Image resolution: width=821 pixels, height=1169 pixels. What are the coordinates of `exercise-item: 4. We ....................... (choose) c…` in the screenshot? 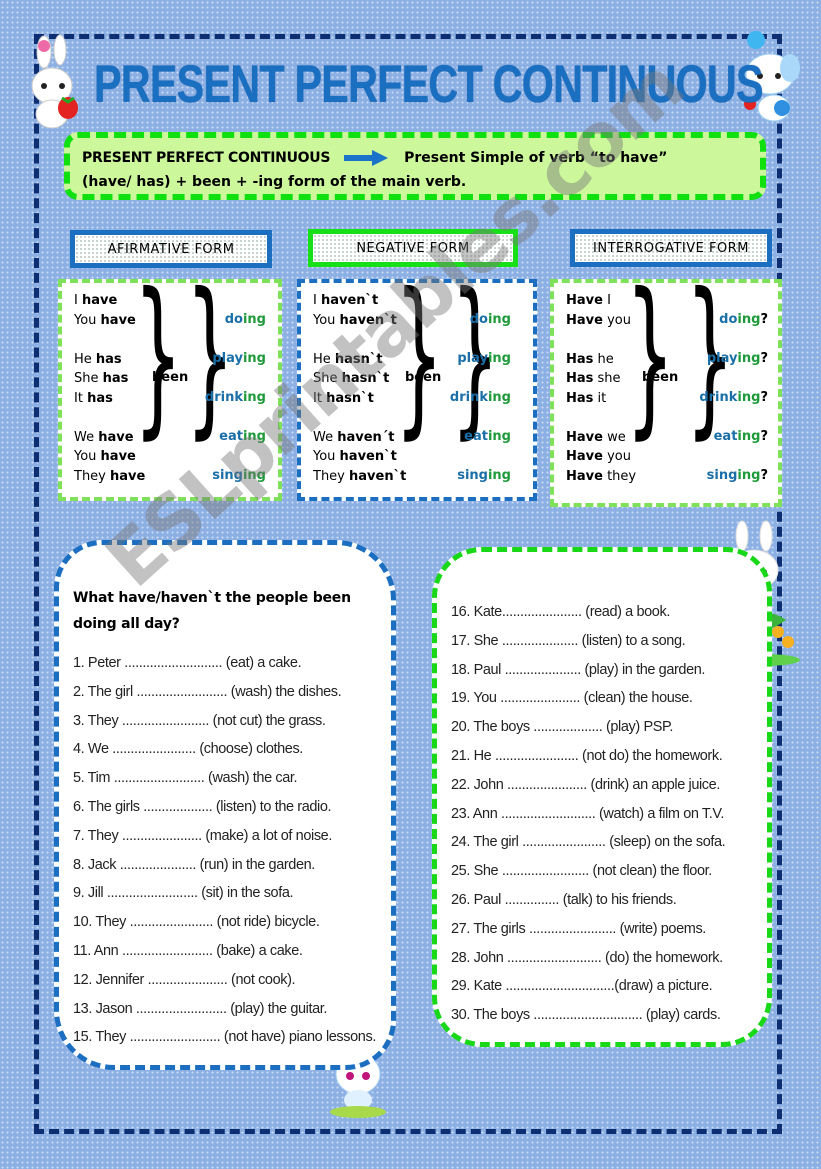 It's located at (188, 749).